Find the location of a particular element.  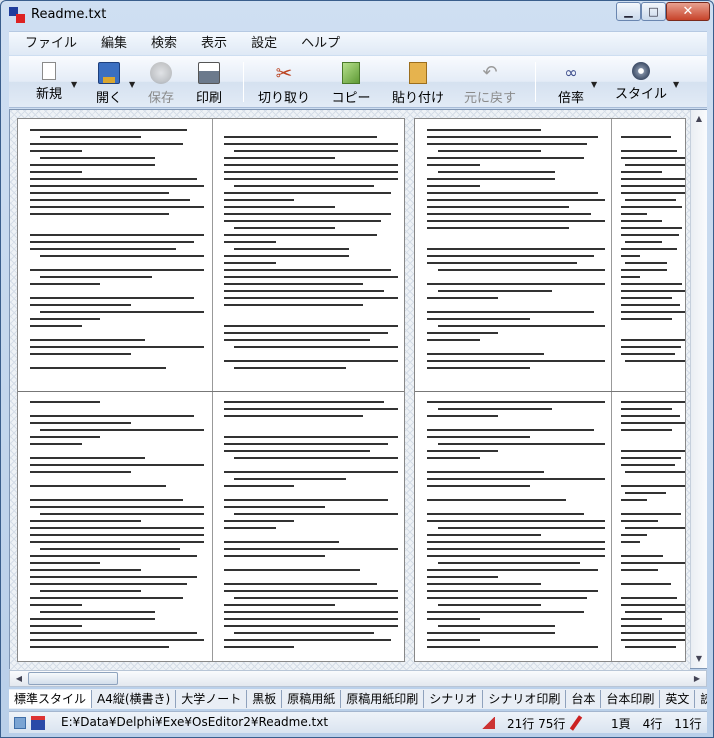

menu-view: 表示 is located at coordinates (214, 44).